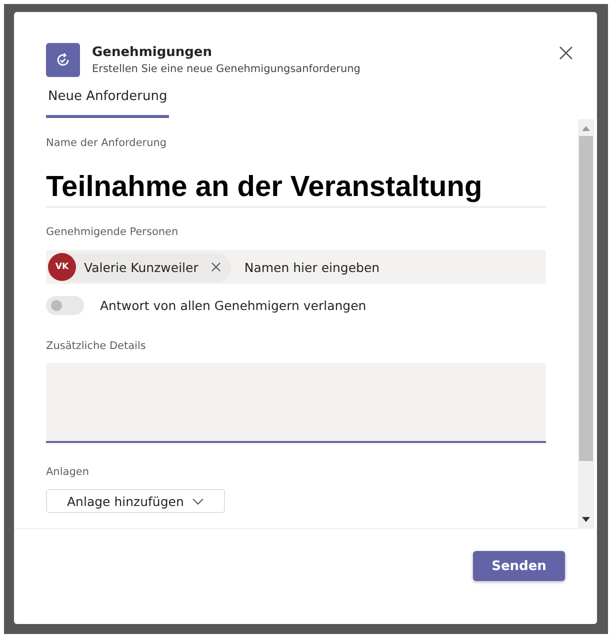 Image resolution: width=612 pixels, height=638 pixels. Describe the element at coordinates (107, 143) in the screenshot. I see `field-label: Name der Anforderung` at that location.